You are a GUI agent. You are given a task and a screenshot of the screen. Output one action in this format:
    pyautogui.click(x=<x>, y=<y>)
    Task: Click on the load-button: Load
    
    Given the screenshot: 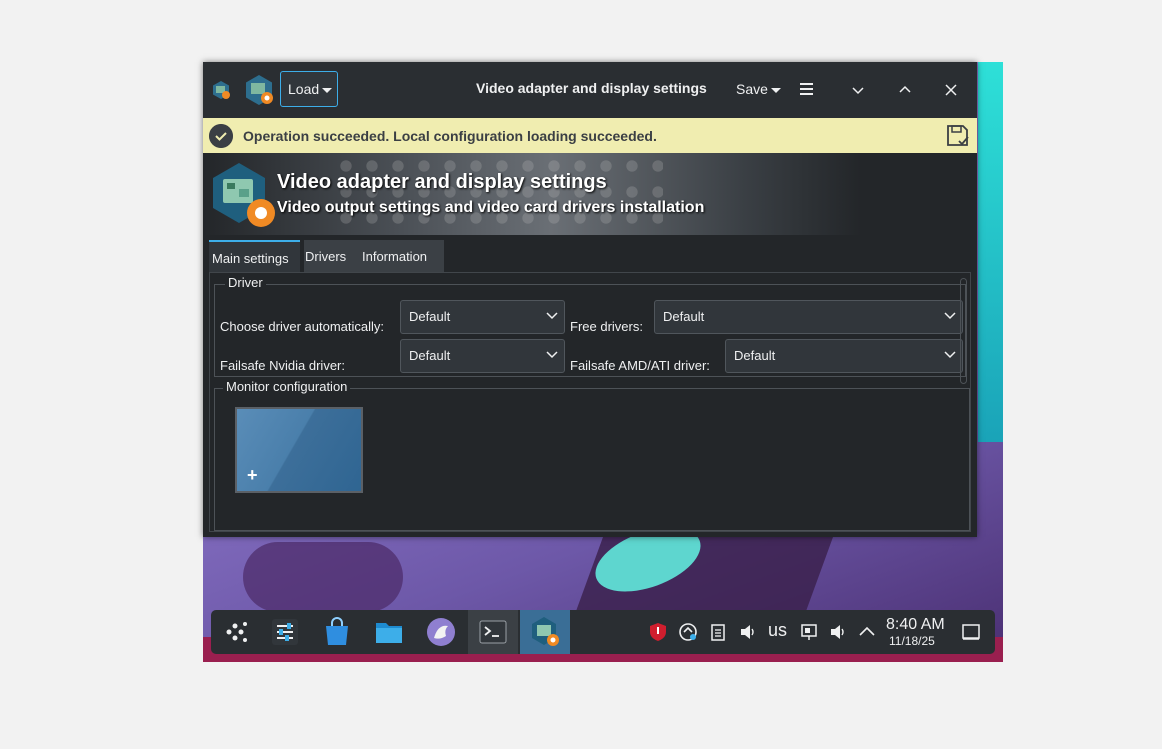 What is the action you would take?
    pyautogui.click(x=309, y=89)
    